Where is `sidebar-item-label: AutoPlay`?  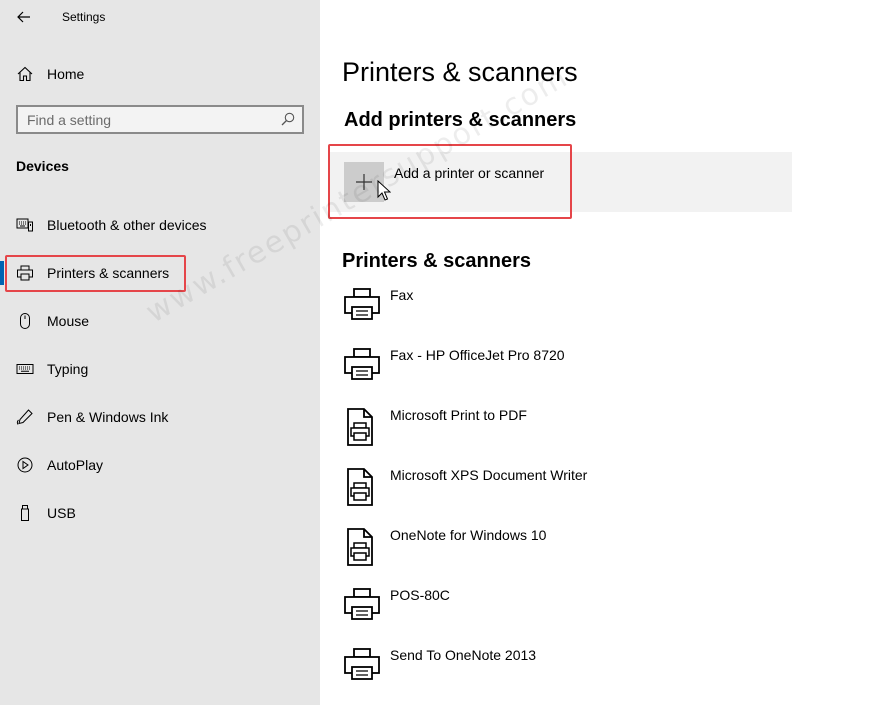 sidebar-item-label: AutoPlay is located at coordinates (75, 465).